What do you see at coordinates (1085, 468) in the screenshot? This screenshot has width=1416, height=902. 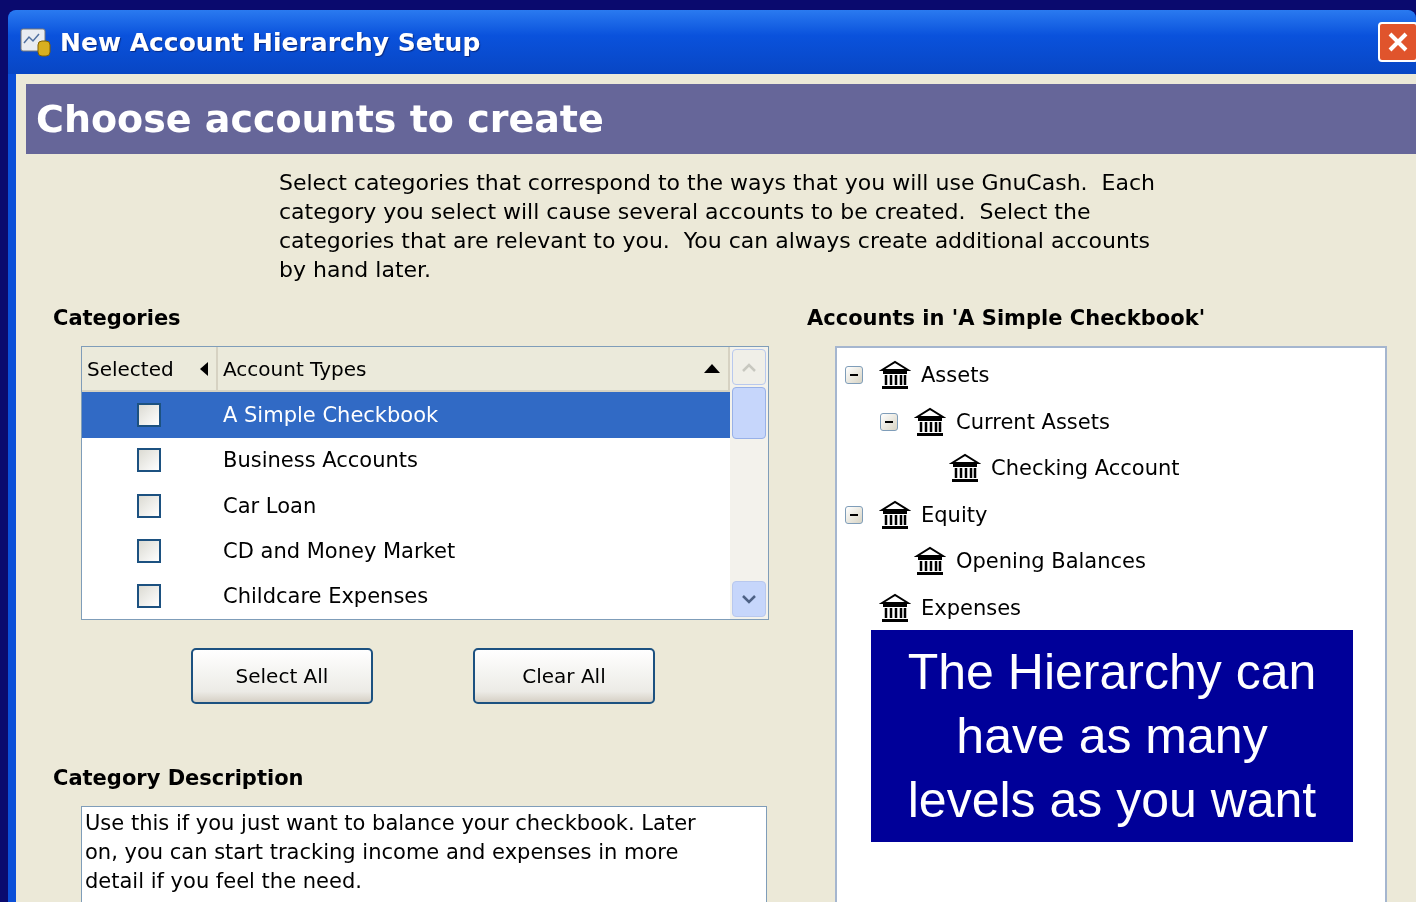 I see `tree-item: Checking Account` at bounding box center [1085, 468].